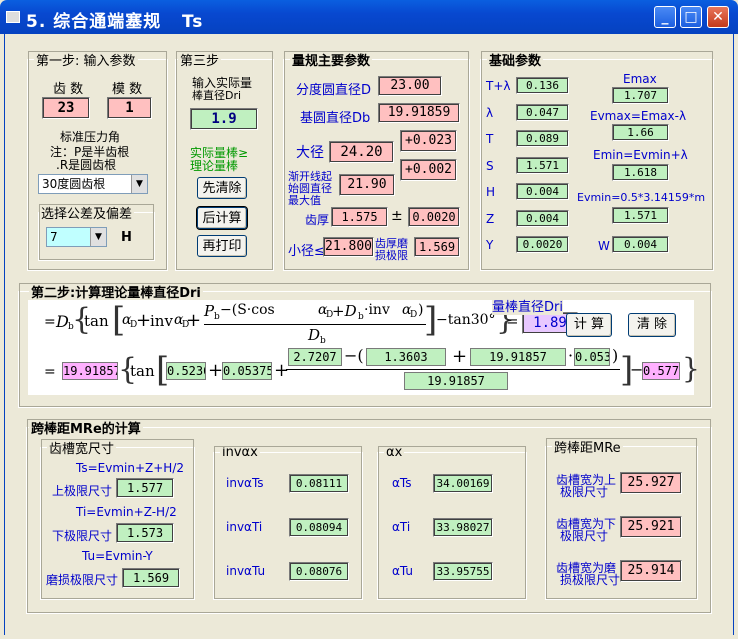 The image size is (738, 639). I want to click on close-button: ✕, so click(718, 17).